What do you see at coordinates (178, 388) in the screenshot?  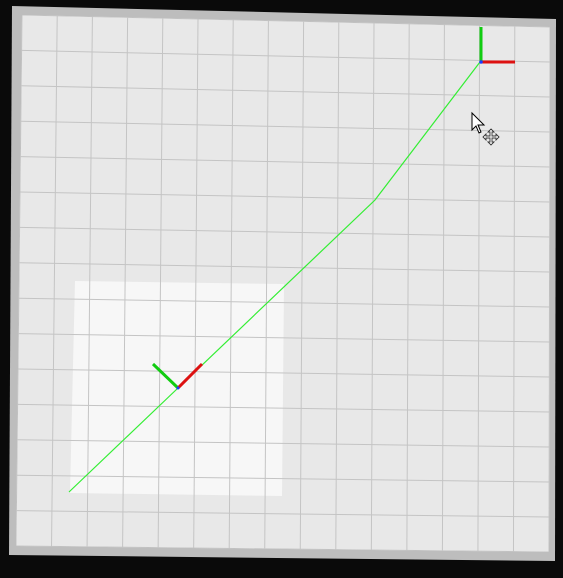 I see `start-z-axis` at bounding box center [178, 388].